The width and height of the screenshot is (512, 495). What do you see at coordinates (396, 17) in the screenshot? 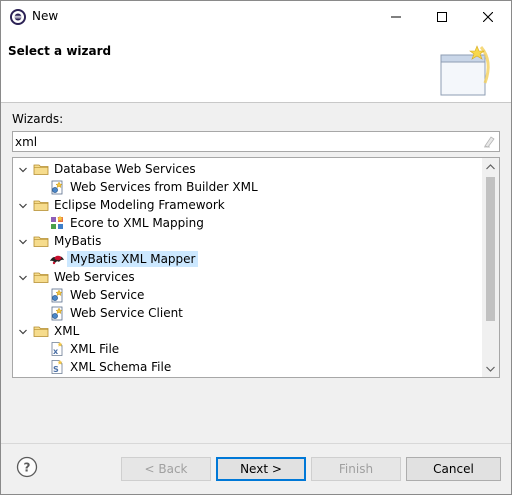
I see `minimize-button` at bounding box center [396, 17].